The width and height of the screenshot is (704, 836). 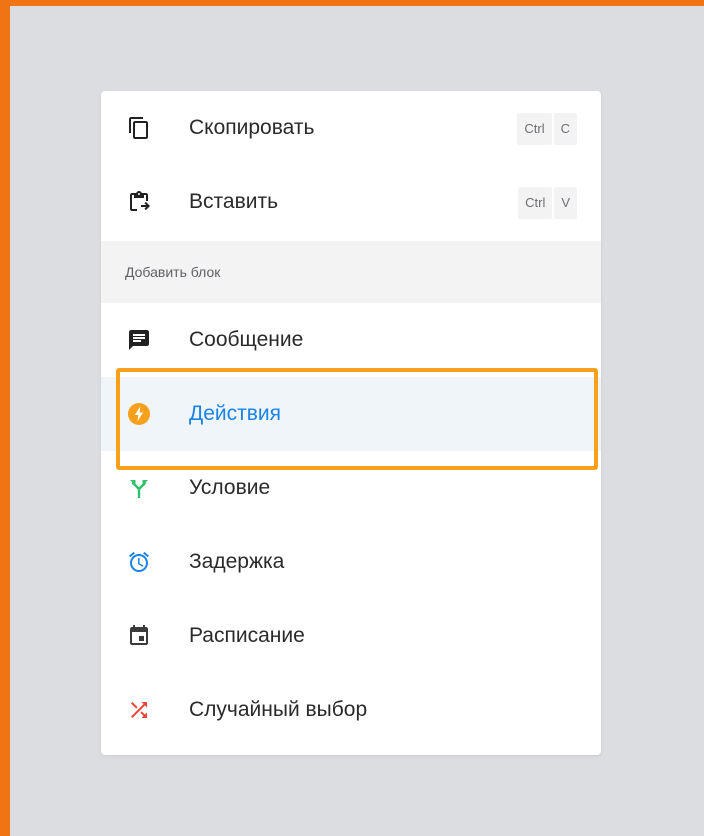 I want to click on menu-item-delay: Задержка, so click(x=351, y=562).